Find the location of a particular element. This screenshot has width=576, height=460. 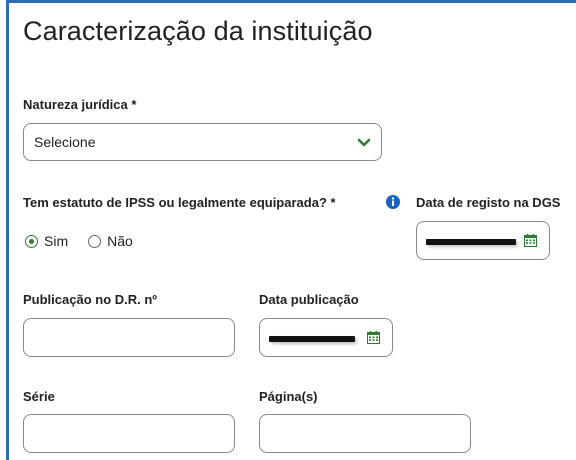

ipss-radio-group: Sim Não is located at coordinates (79, 241).